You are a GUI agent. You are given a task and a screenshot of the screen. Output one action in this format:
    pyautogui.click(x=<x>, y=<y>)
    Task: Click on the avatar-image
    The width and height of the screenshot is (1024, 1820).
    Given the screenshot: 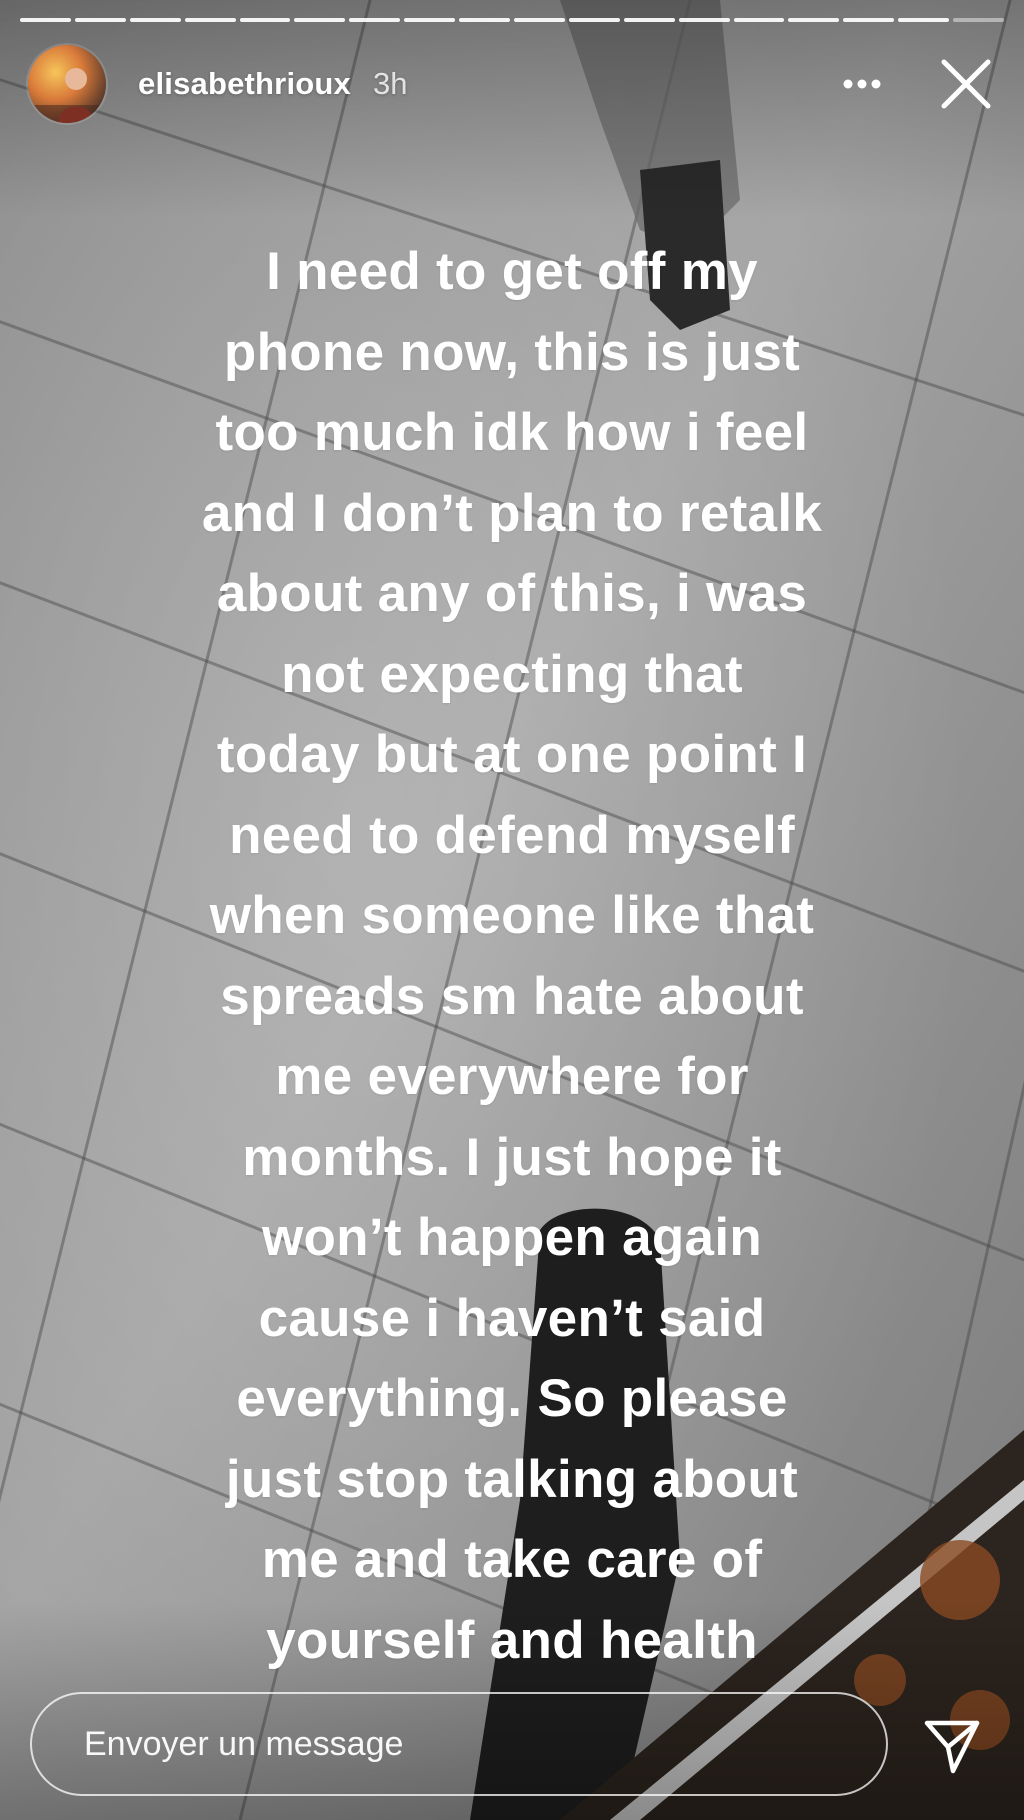 What is the action you would take?
    pyautogui.click(x=67, y=84)
    